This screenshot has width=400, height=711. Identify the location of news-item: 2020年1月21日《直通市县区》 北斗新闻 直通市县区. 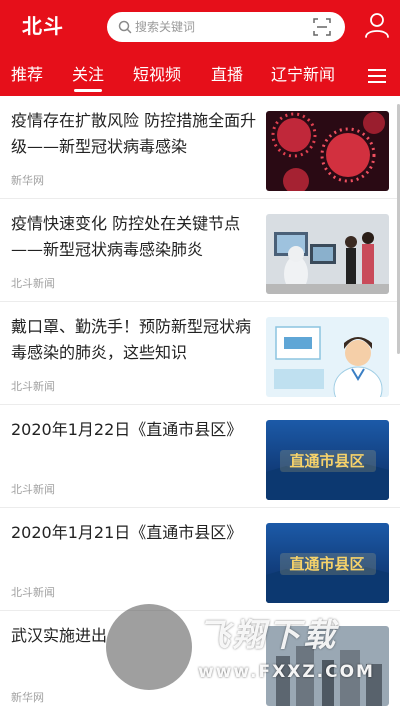
(200, 559).